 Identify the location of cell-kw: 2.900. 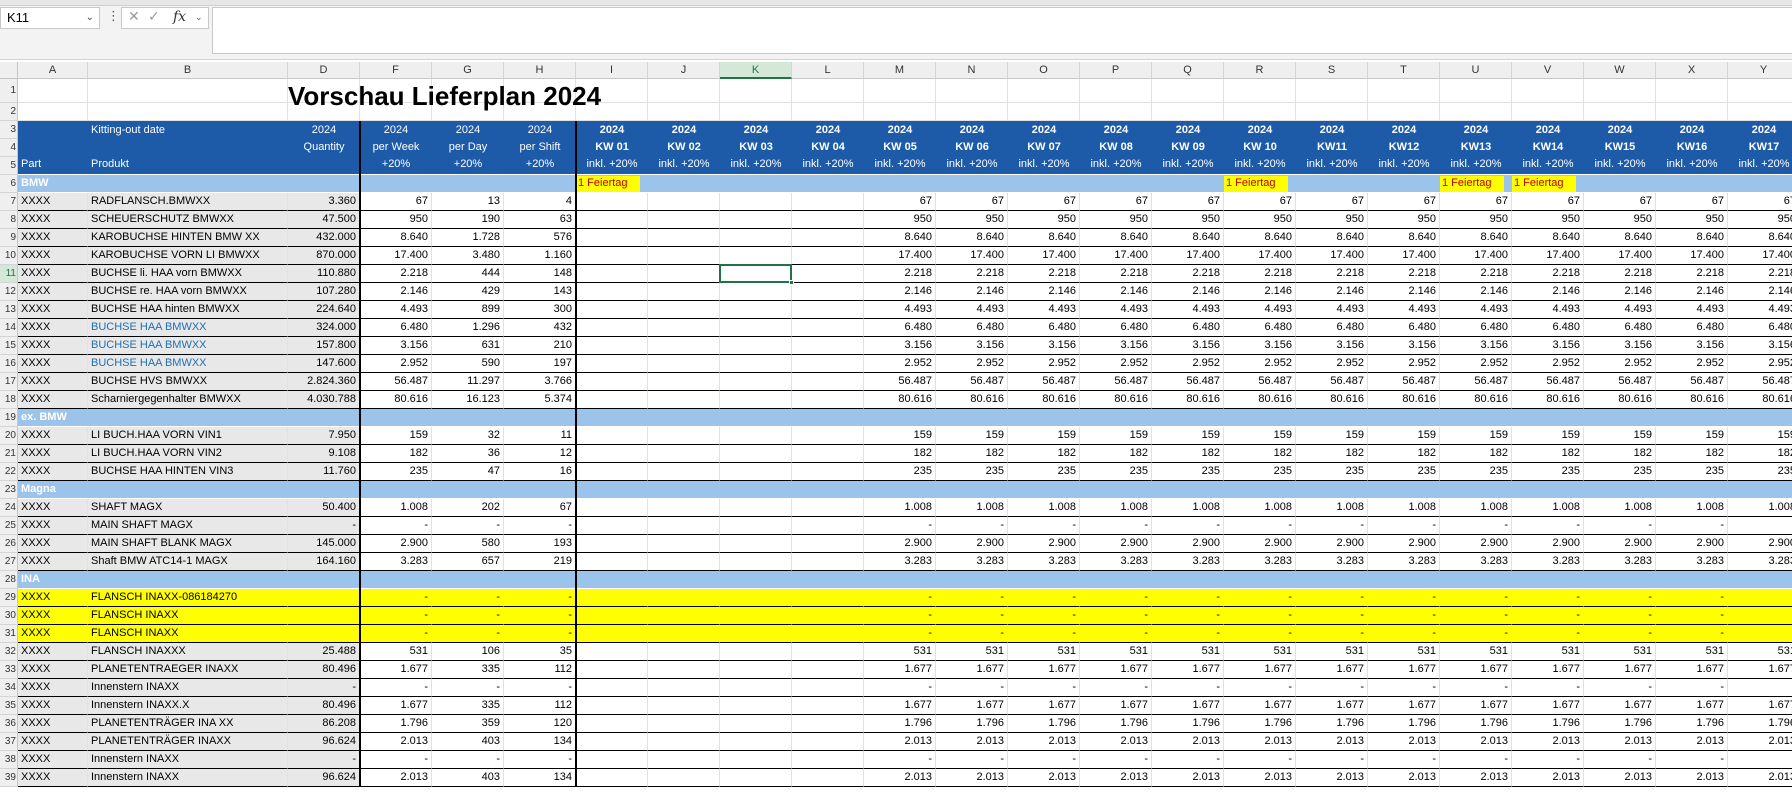
(1548, 544).